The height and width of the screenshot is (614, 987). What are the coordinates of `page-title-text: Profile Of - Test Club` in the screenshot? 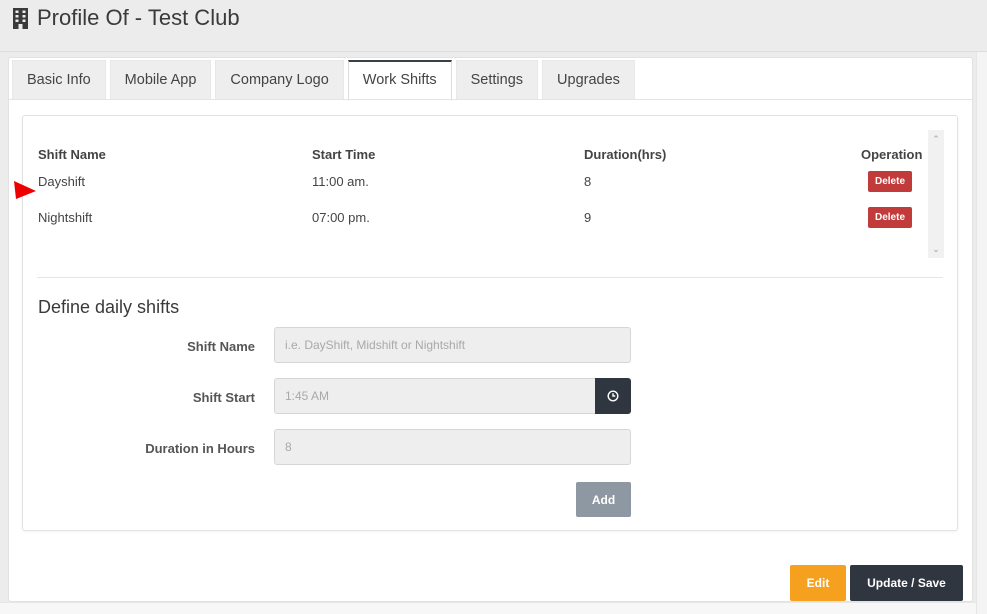 It's located at (138, 17).